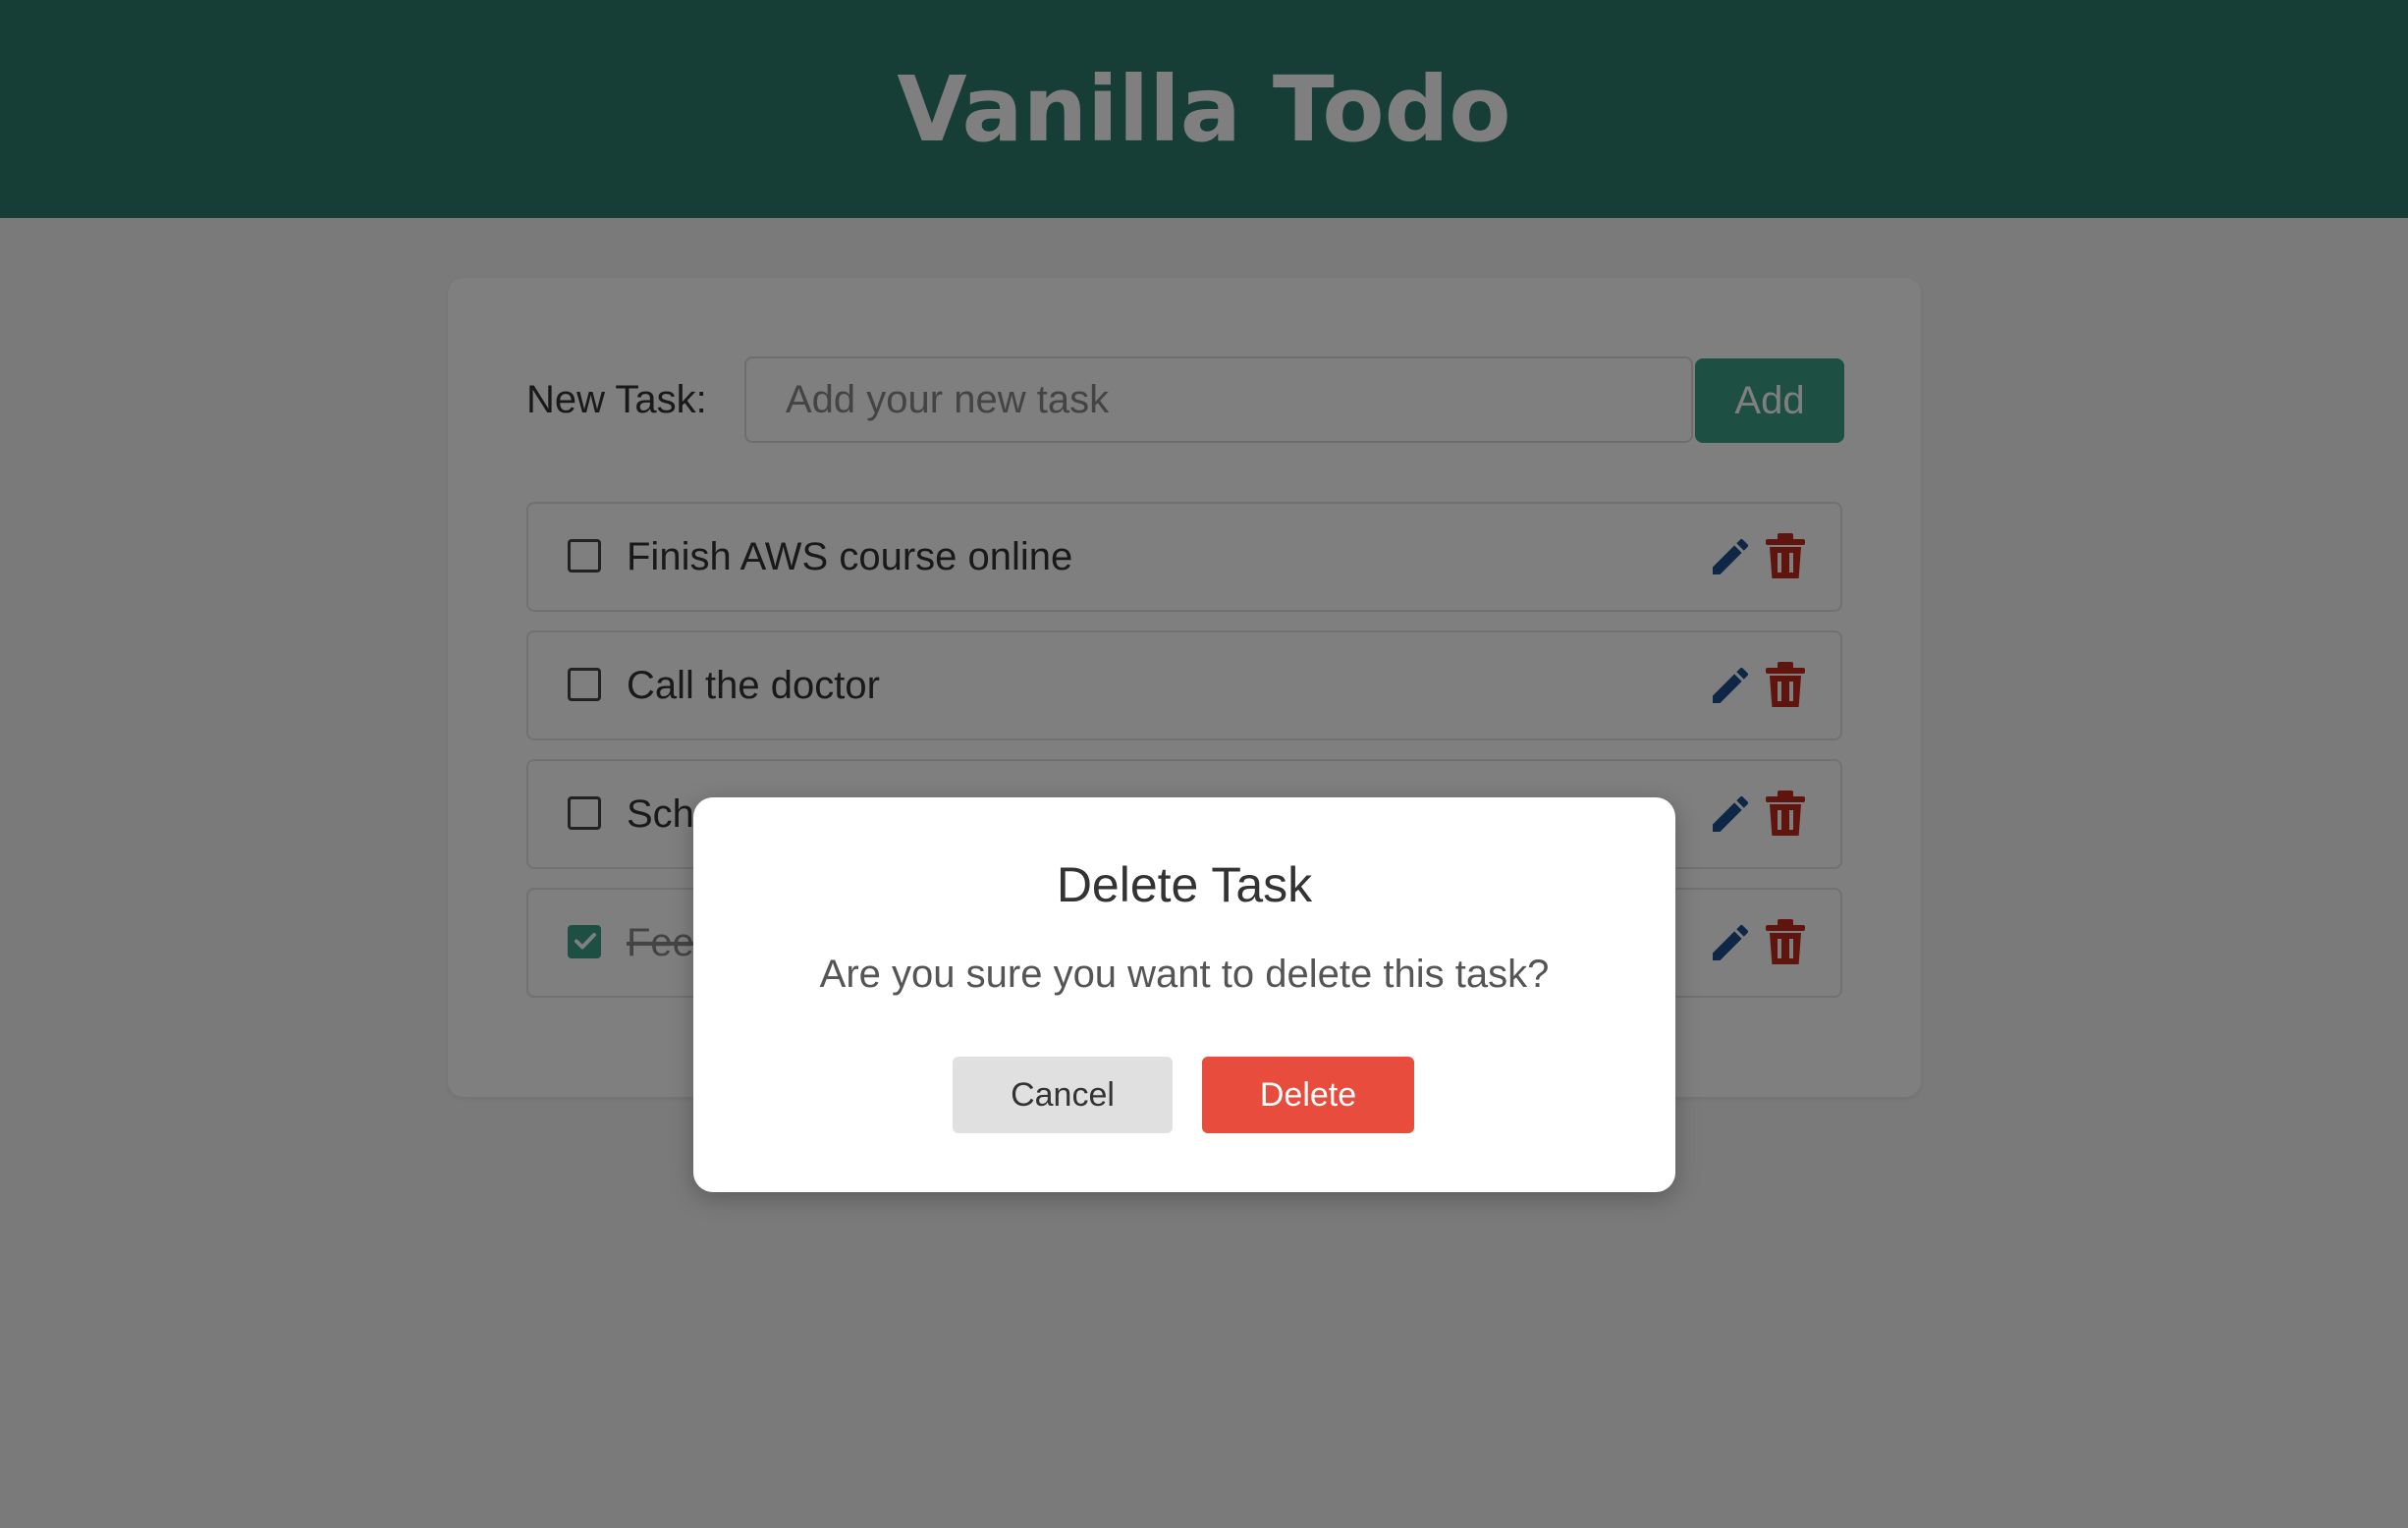  What do you see at coordinates (1063, 1095) in the screenshot?
I see `cancel-button: Cancel` at bounding box center [1063, 1095].